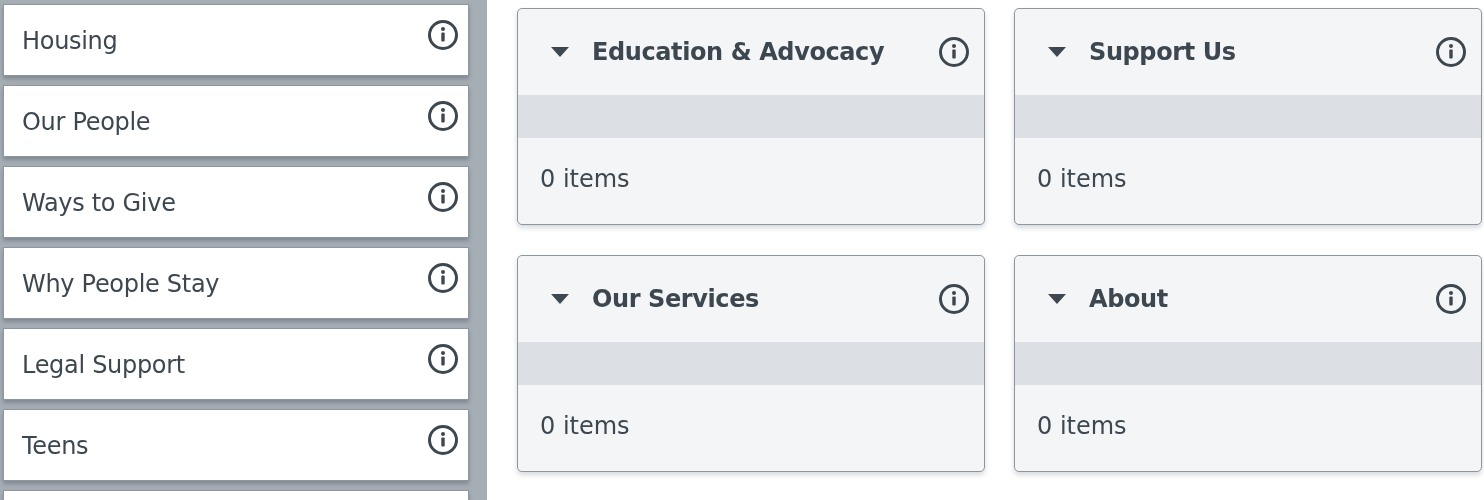  I want to click on sidebar-item: Housing, so click(236, 40).